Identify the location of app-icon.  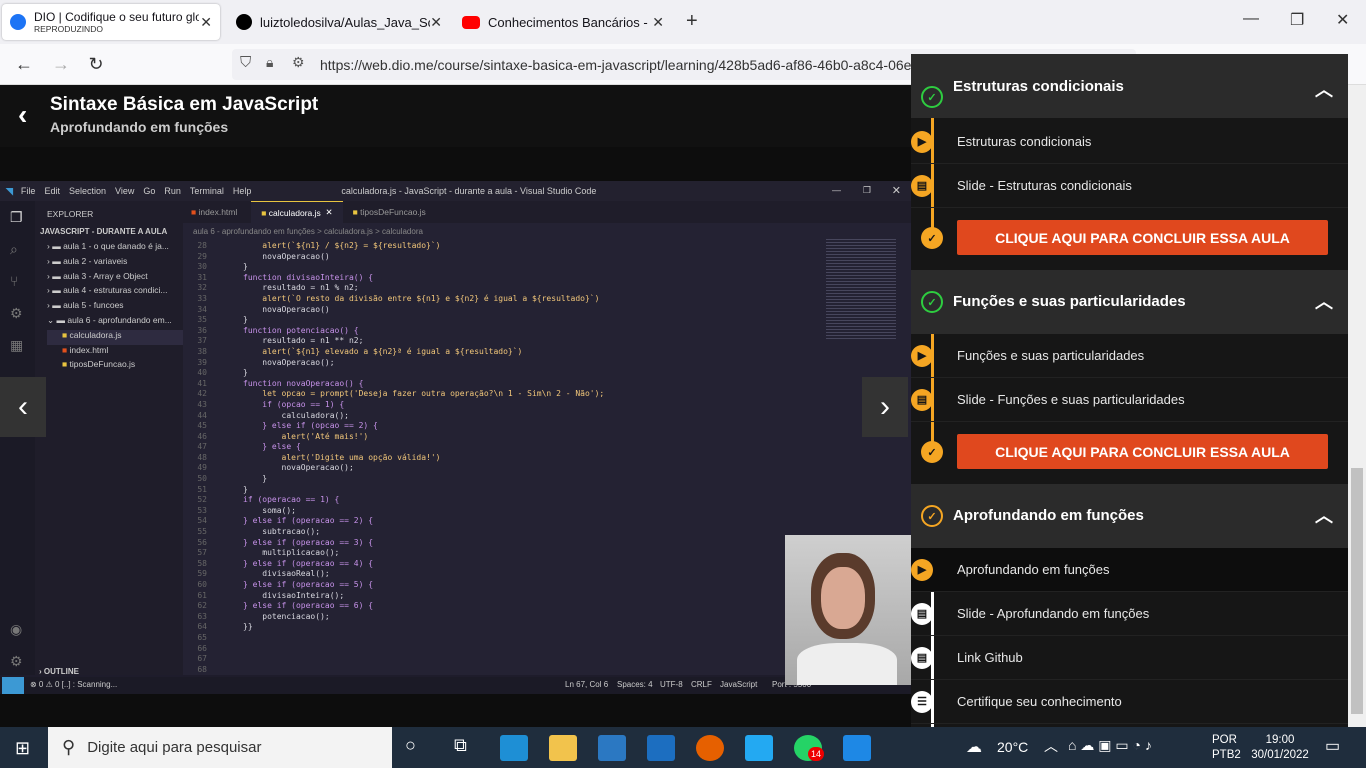
(857, 748).